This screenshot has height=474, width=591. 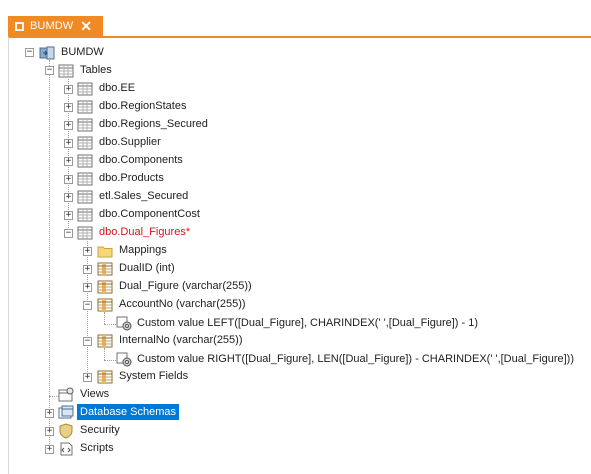 I want to click on mappings-label: Mappings, so click(x=143, y=250).